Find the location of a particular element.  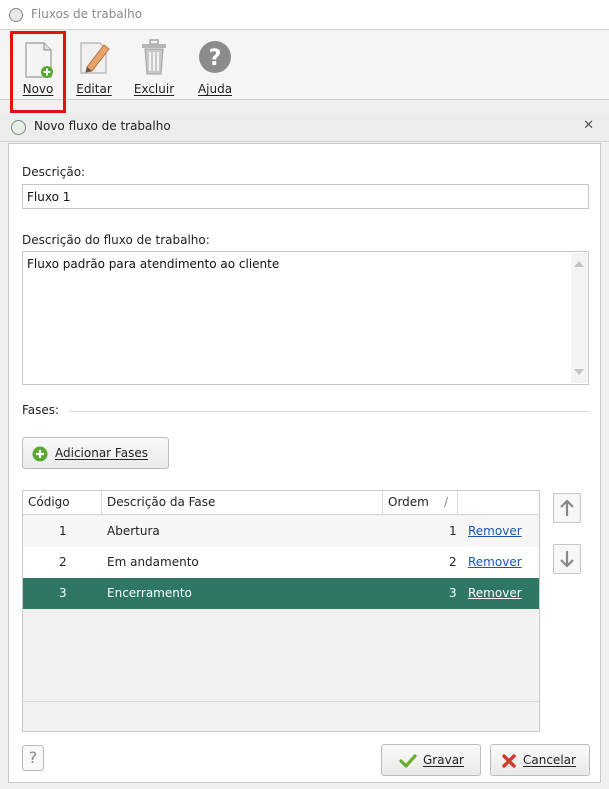

cell-descricao: Encerramento is located at coordinates (149, 593).